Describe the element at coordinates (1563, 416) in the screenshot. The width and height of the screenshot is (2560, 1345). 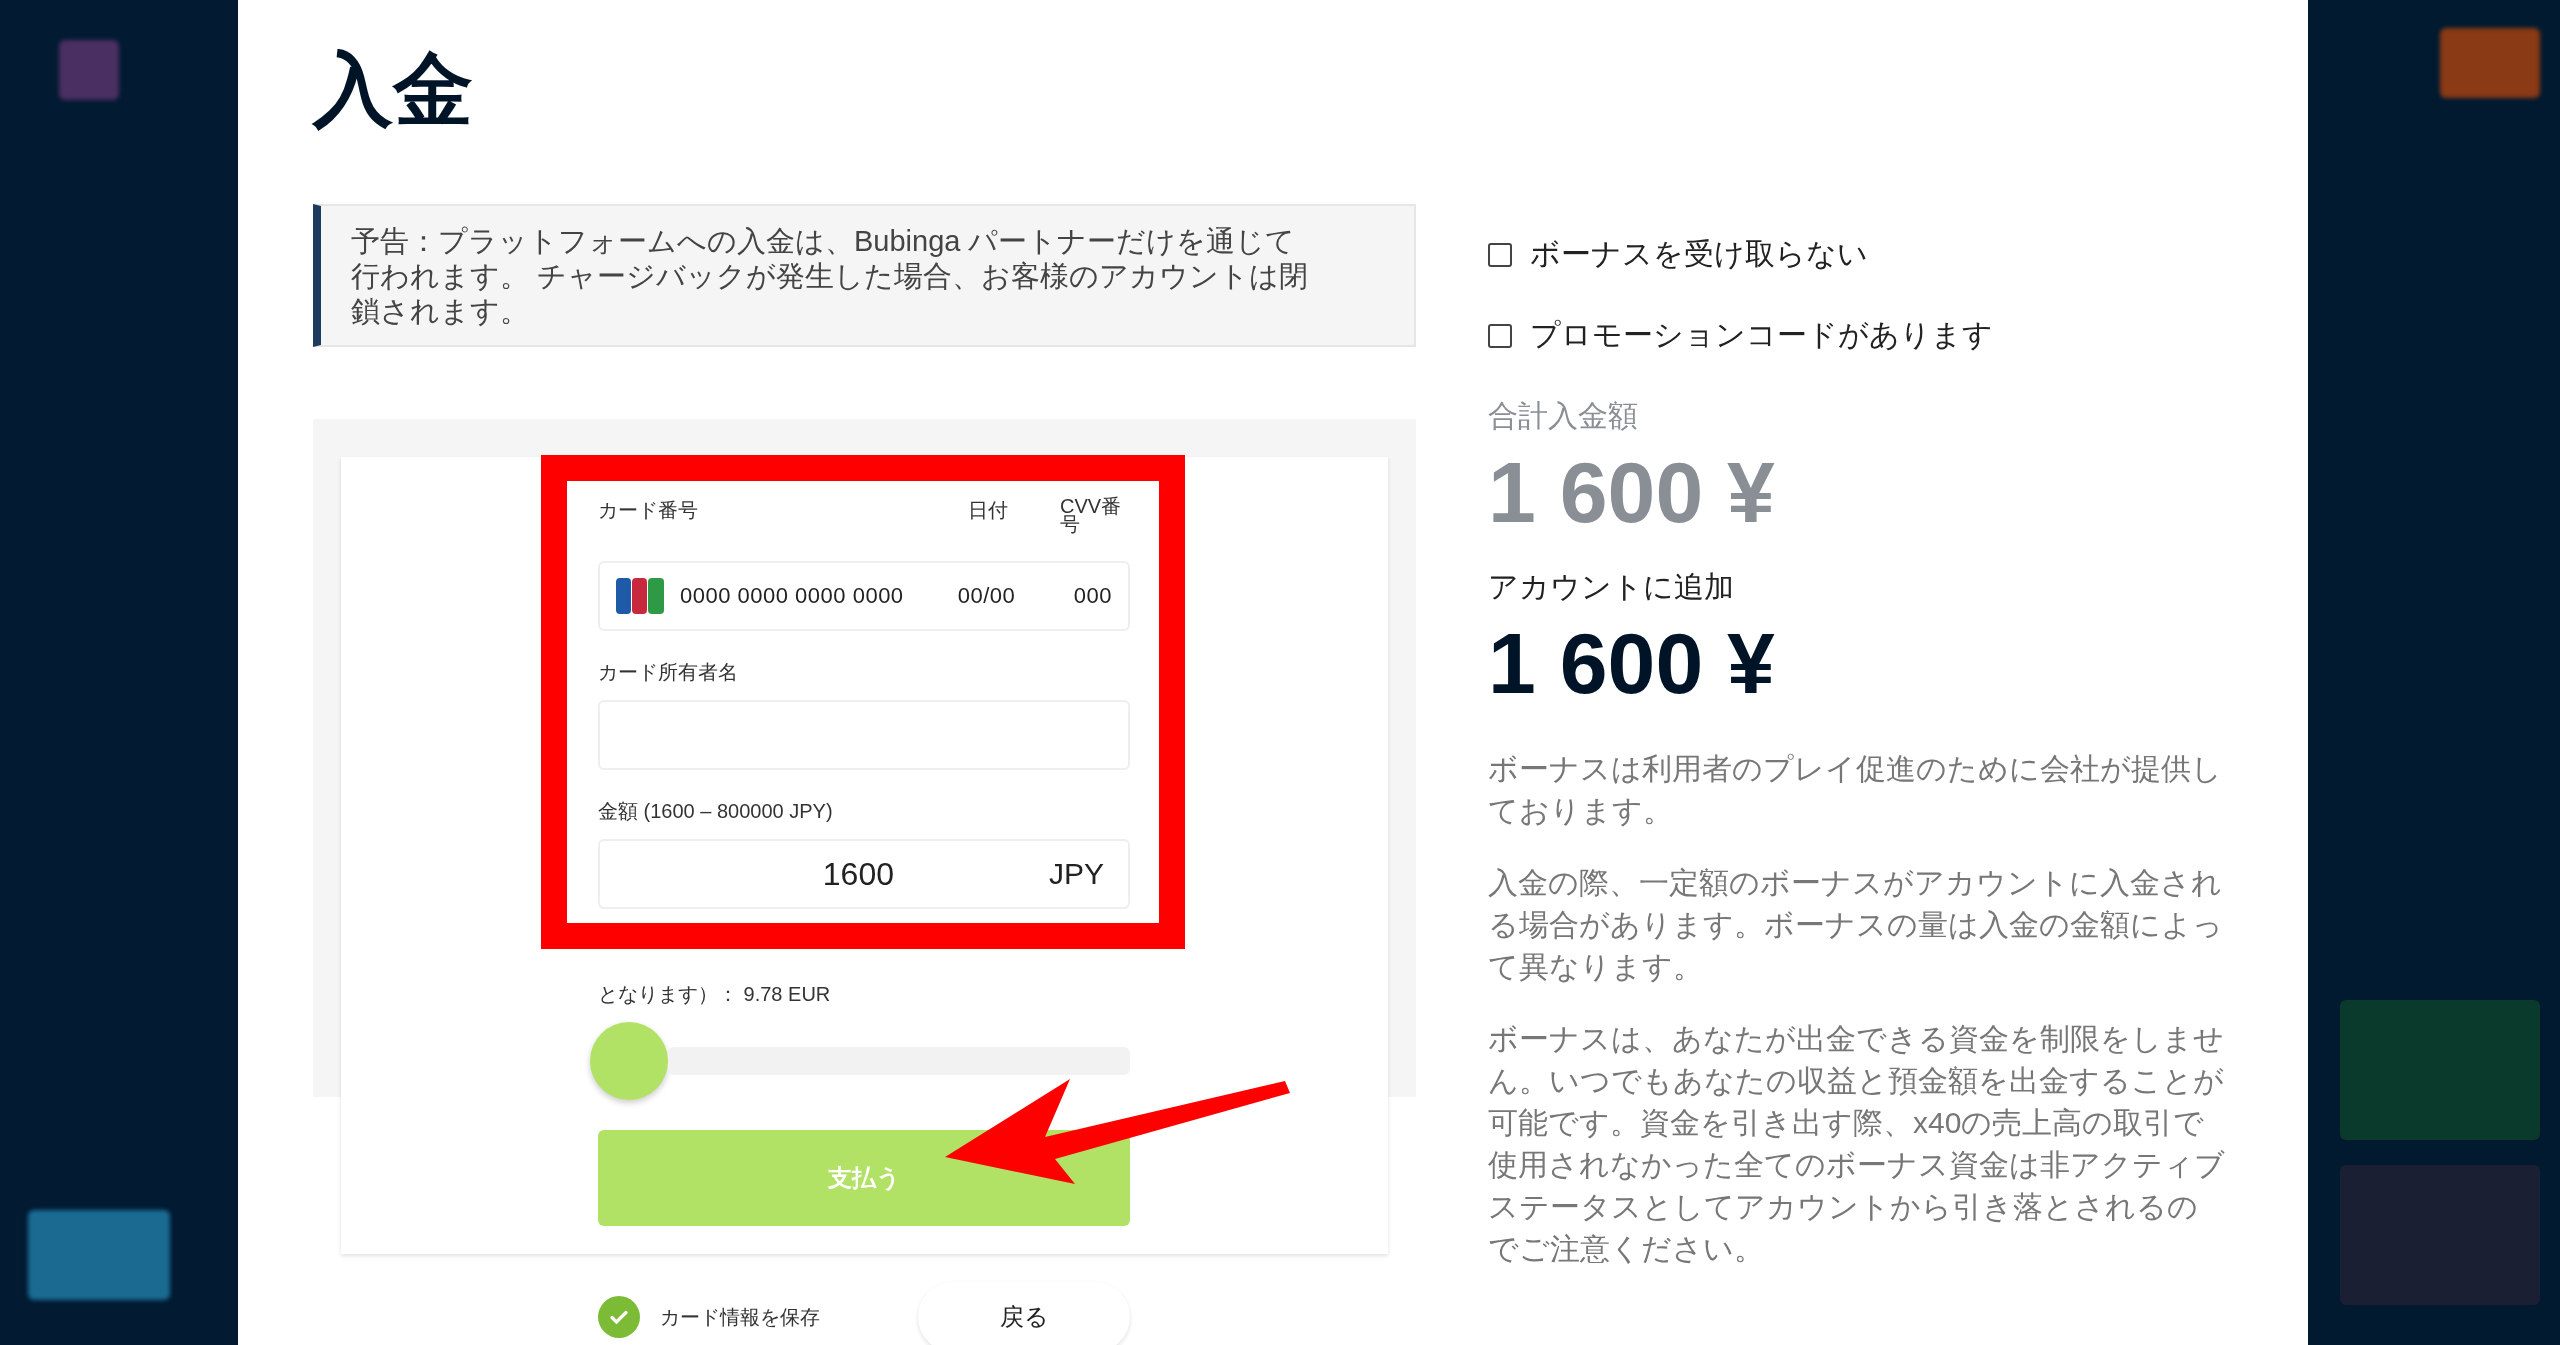
I see `total-label: 合計入金額` at that location.